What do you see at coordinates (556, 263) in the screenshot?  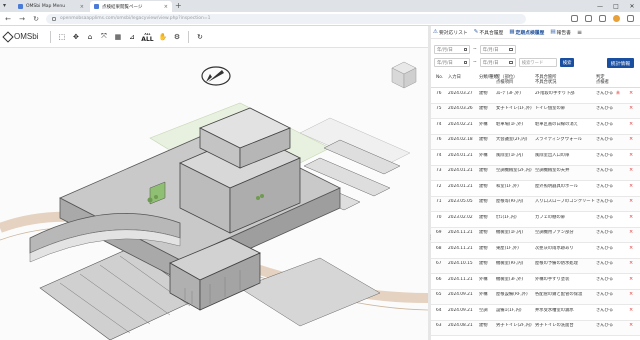 I see `cell-description: 屋根の予備の防水処理` at bounding box center [556, 263].